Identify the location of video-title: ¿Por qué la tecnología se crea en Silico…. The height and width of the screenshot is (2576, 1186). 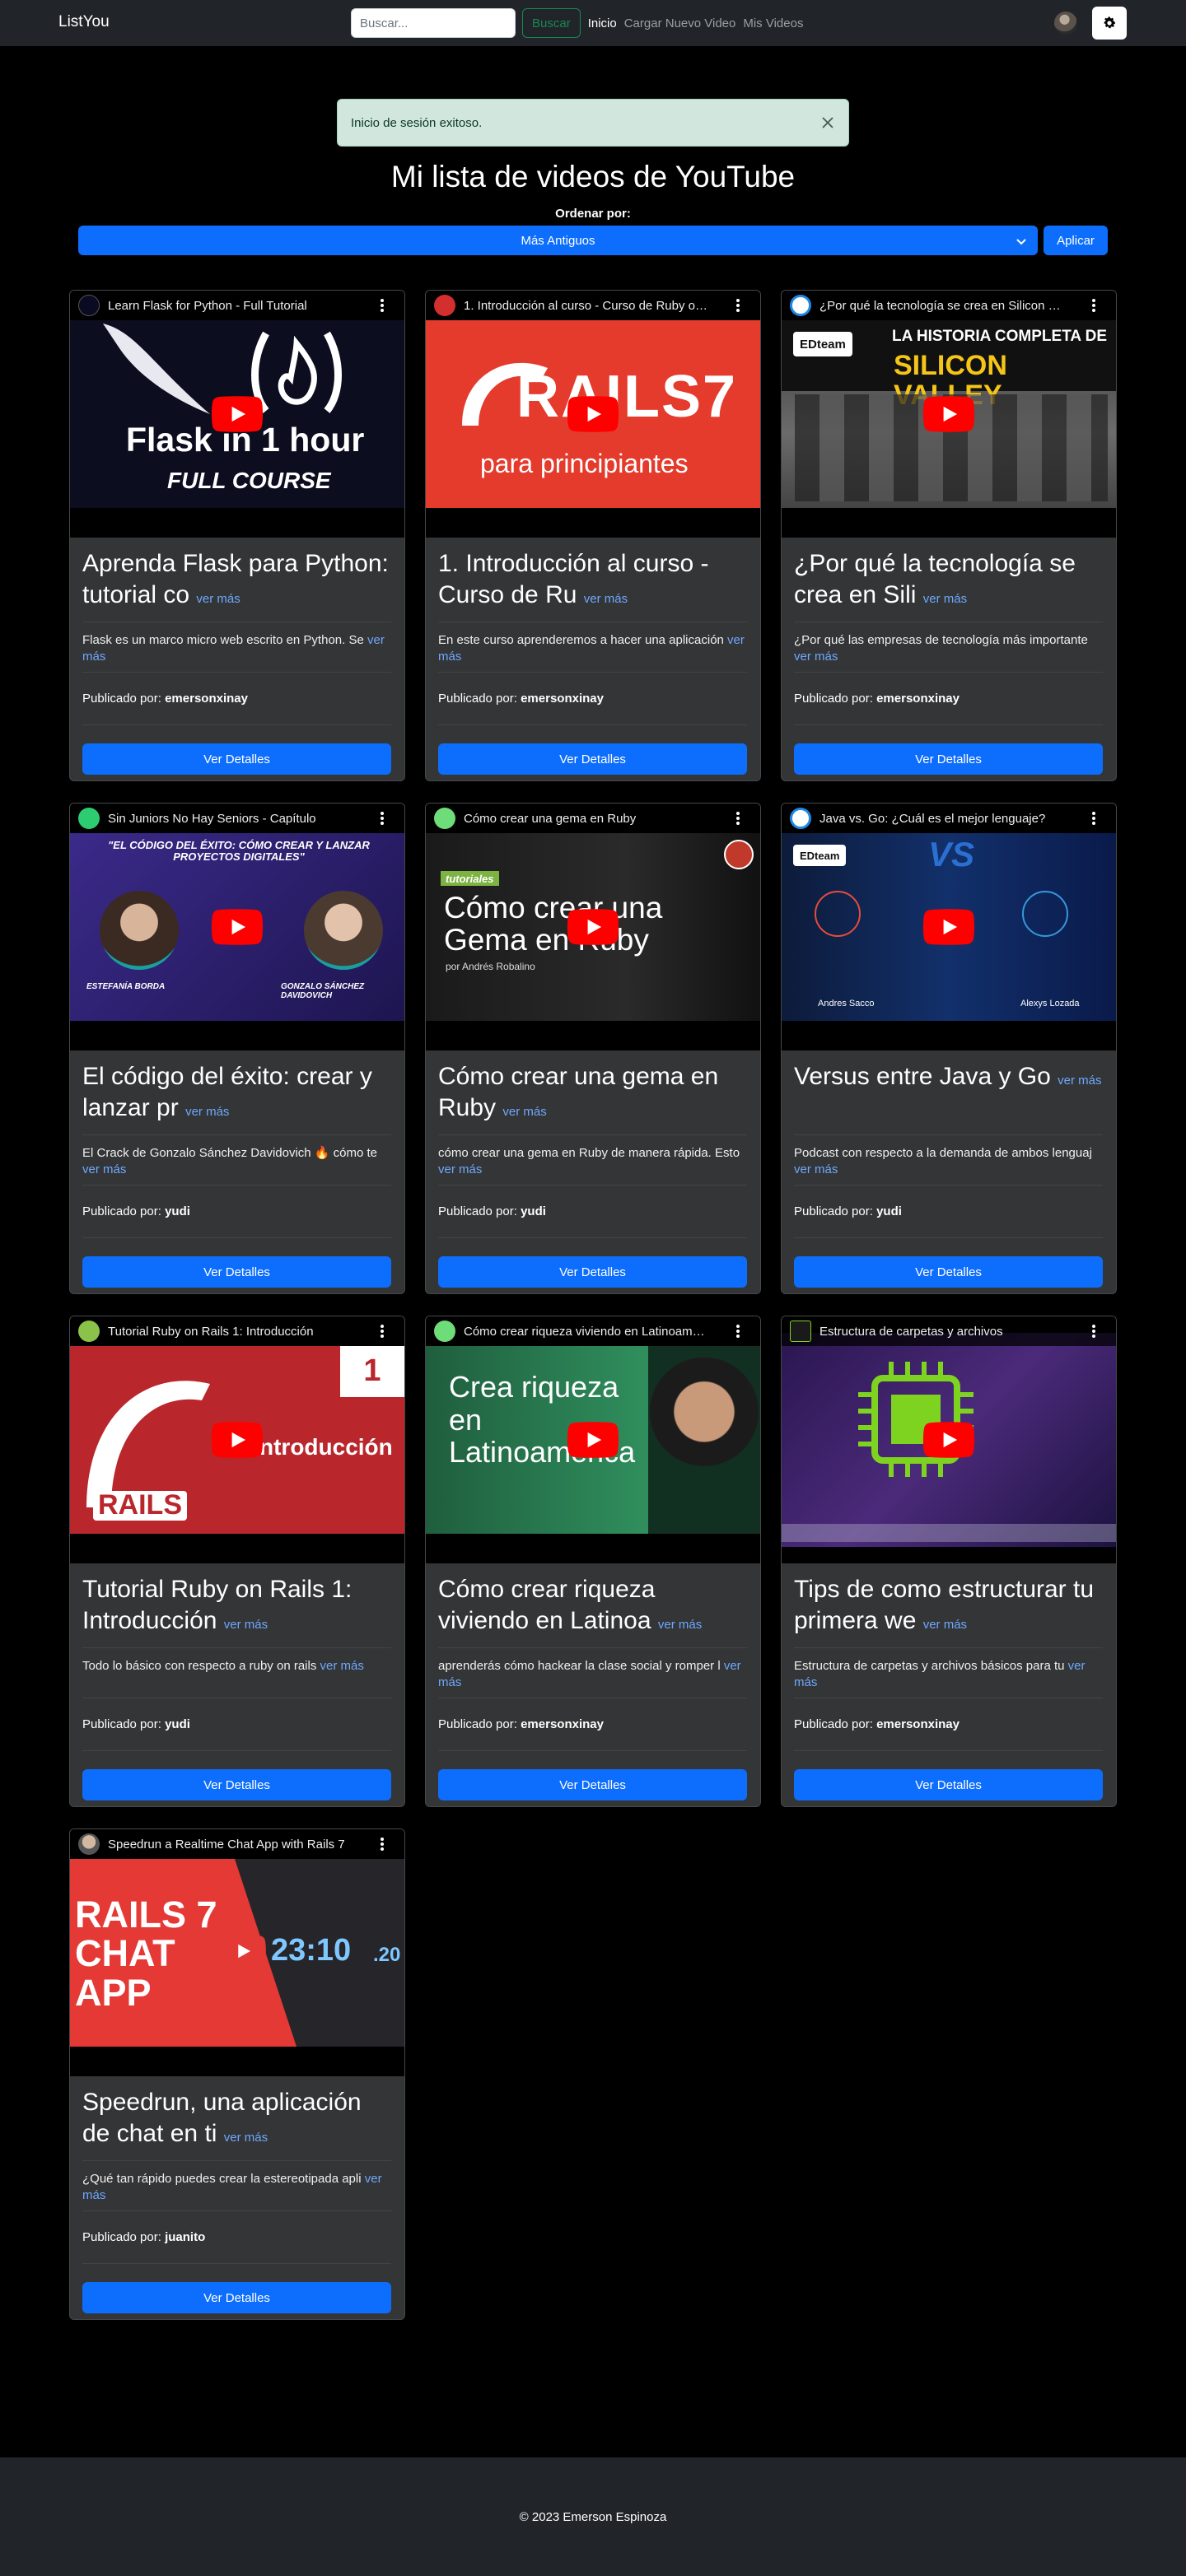
(943, 306).